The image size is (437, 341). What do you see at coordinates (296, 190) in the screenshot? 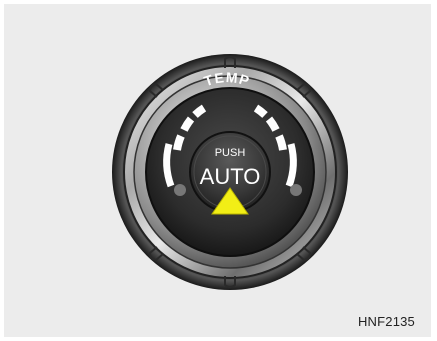
I see `indicator-dot-right` at bounding box center [296, 190].